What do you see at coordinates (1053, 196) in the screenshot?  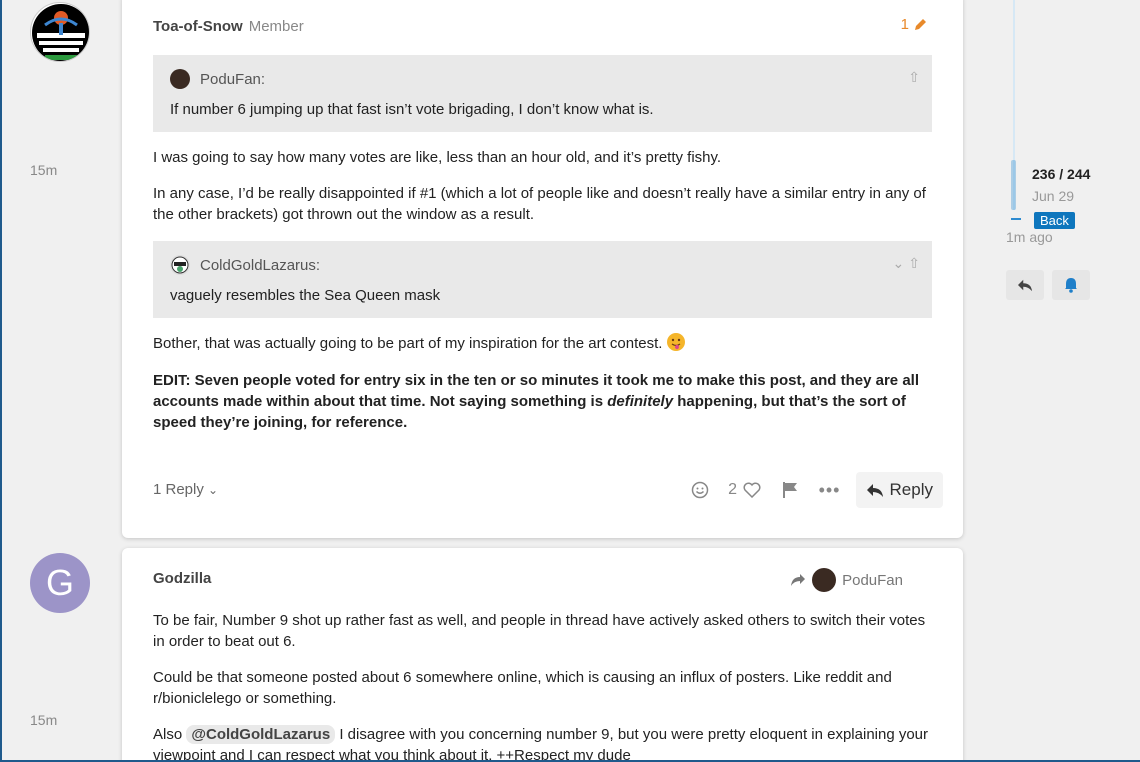 I see `timeline-date: Jun 29` at bounding box center [1053, 196].